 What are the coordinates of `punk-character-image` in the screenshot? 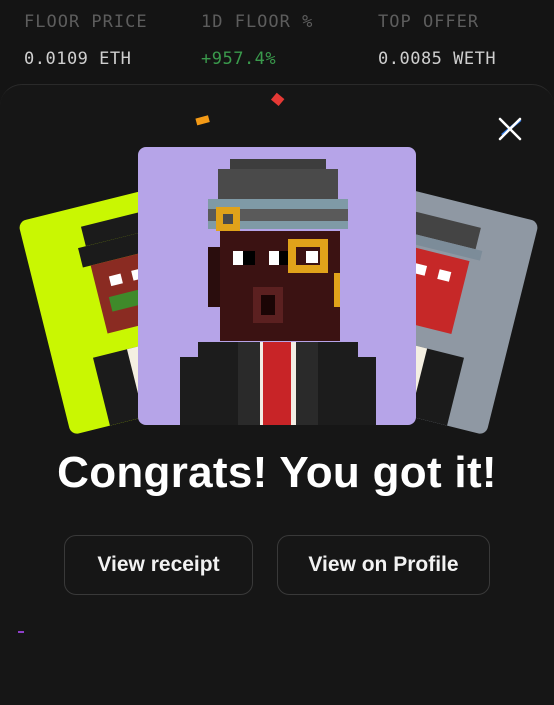 It's located at (278, 292).